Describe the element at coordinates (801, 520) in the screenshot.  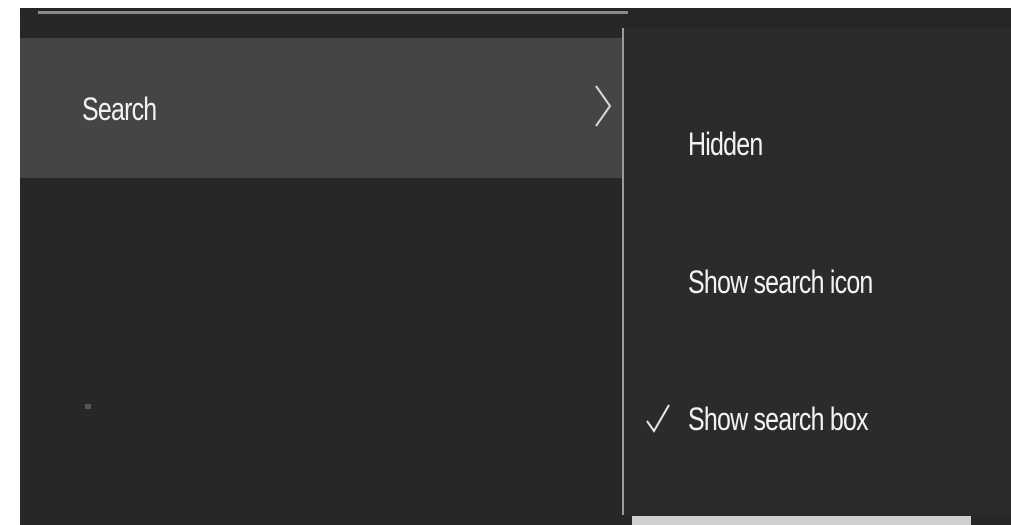
I see `bottom-edge` at that location.